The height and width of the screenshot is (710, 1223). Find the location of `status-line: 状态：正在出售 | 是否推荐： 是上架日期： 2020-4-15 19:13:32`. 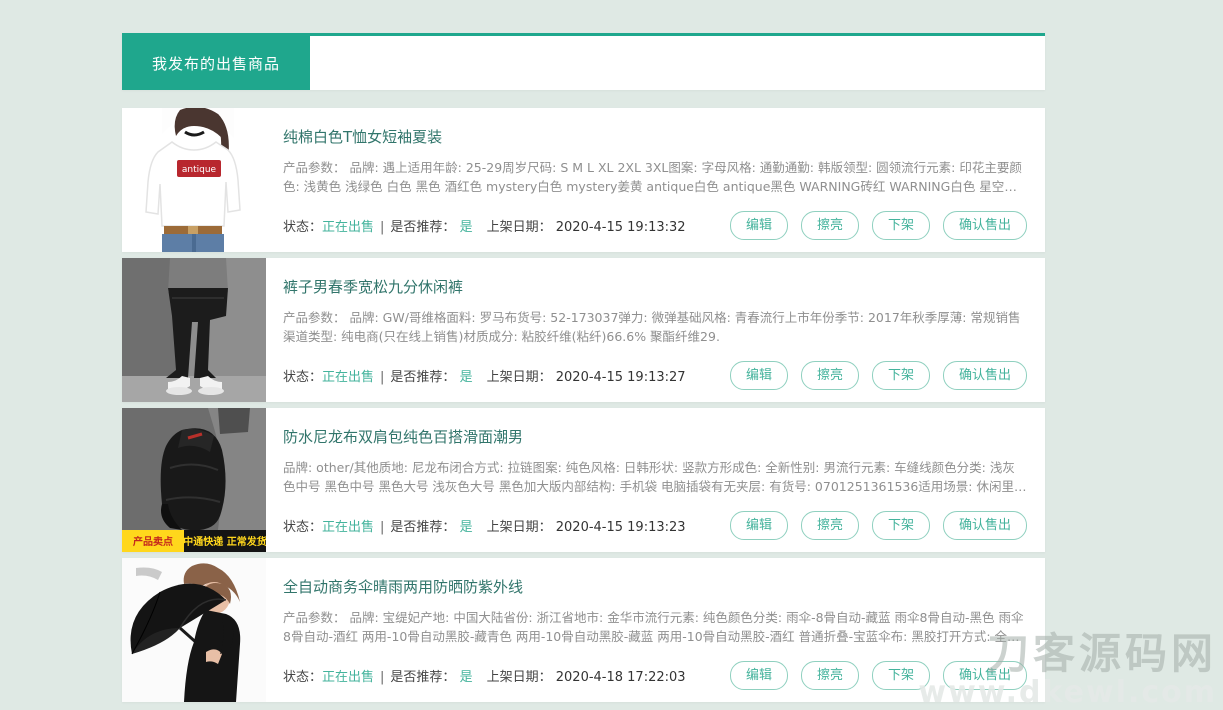

status-line: 状态：正在出售 | 是否推荐： 是上架日期： 2020-4-15 19:13:32 is located at coordinates (484, 225).